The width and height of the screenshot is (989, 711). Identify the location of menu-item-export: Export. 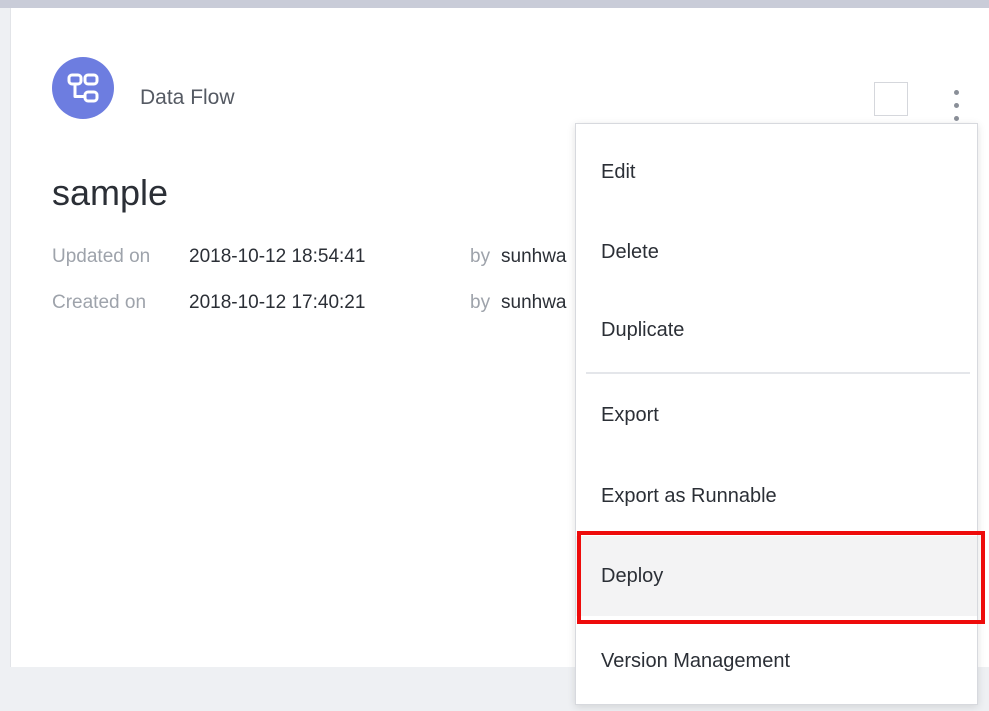
(776, 415).